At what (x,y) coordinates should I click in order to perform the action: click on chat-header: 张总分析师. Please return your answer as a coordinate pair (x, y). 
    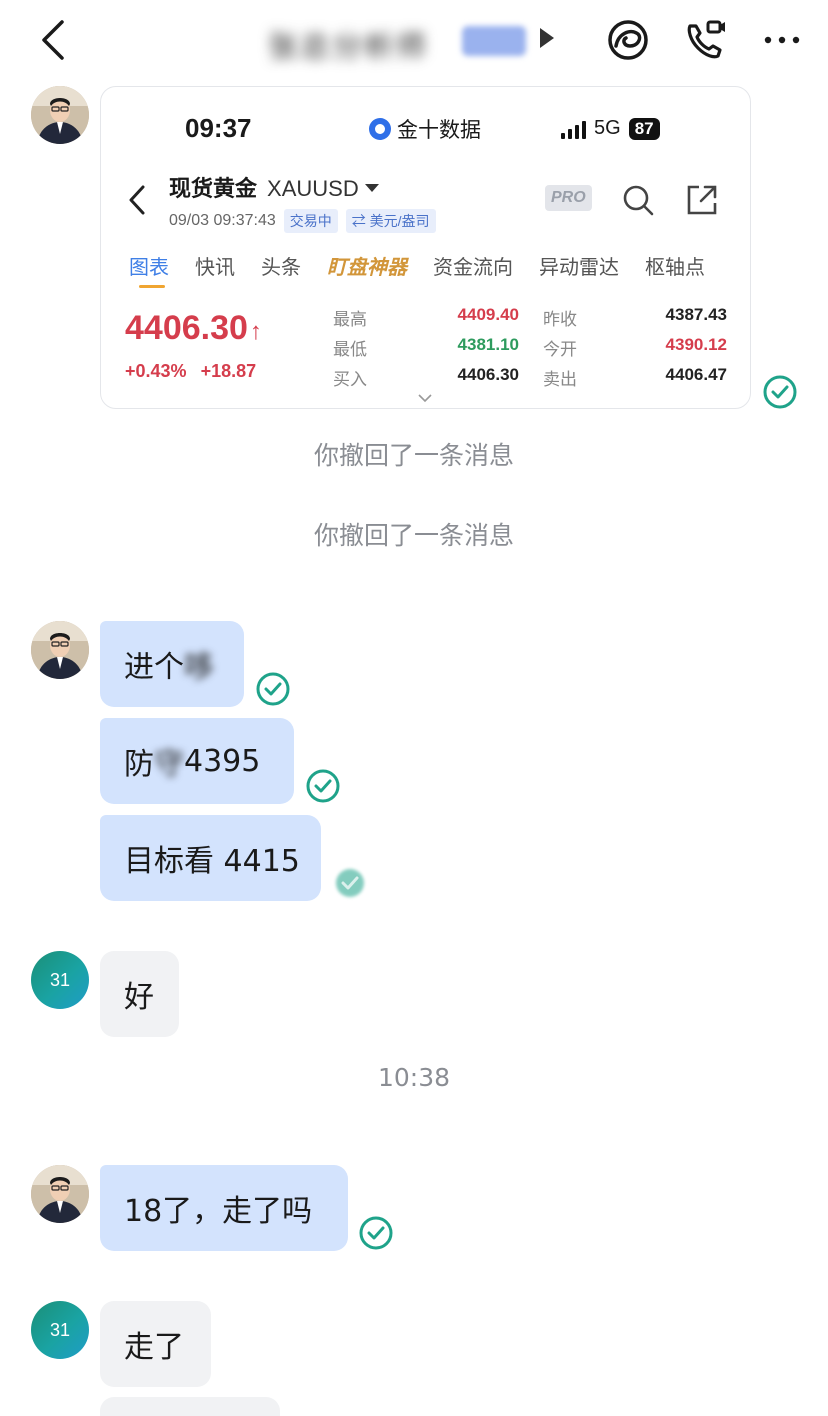
    Looking at the image, I should click on (414, 40).